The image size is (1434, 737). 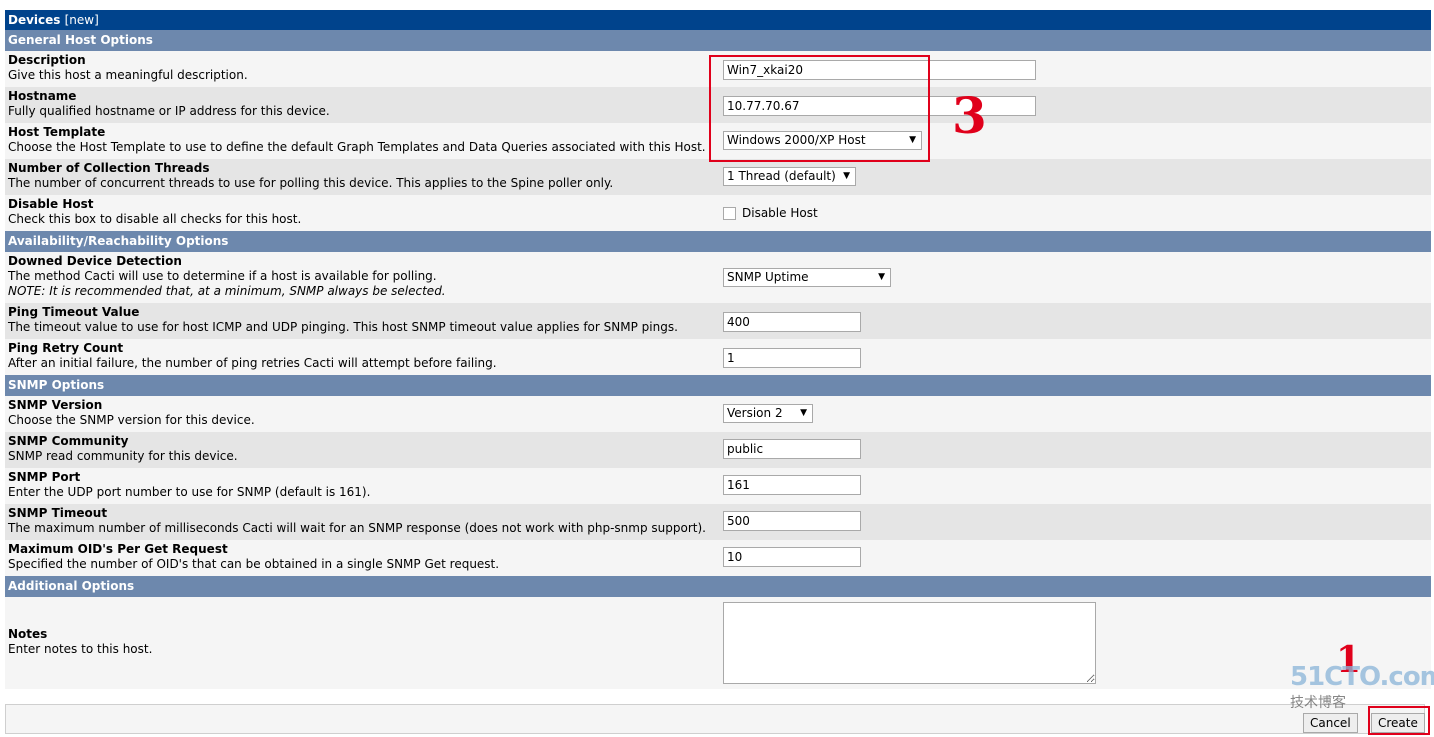 What do you see at coordinates (718, 643) in the screenshot?
I see `row-notes: Notes Enter notes to this host.` at bounding box center [718, 643].